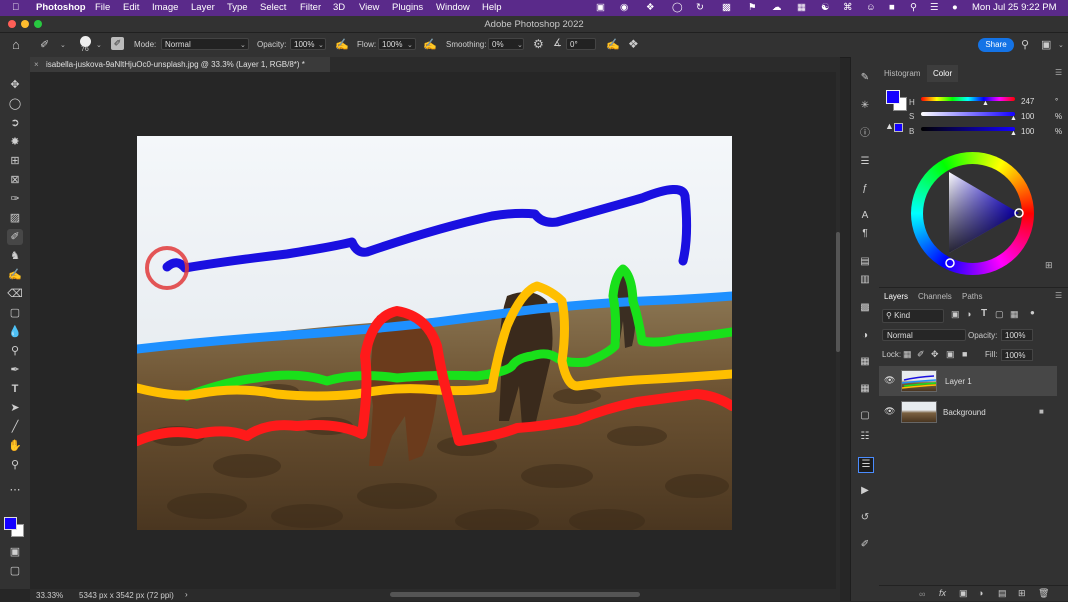 Image resolution: width=1068 pixels, height=602 pixels. What do you see at coordinates (515, 594) in the screenshot?
I see `horizontal-scrollbar` at bounding box center [515, 594].